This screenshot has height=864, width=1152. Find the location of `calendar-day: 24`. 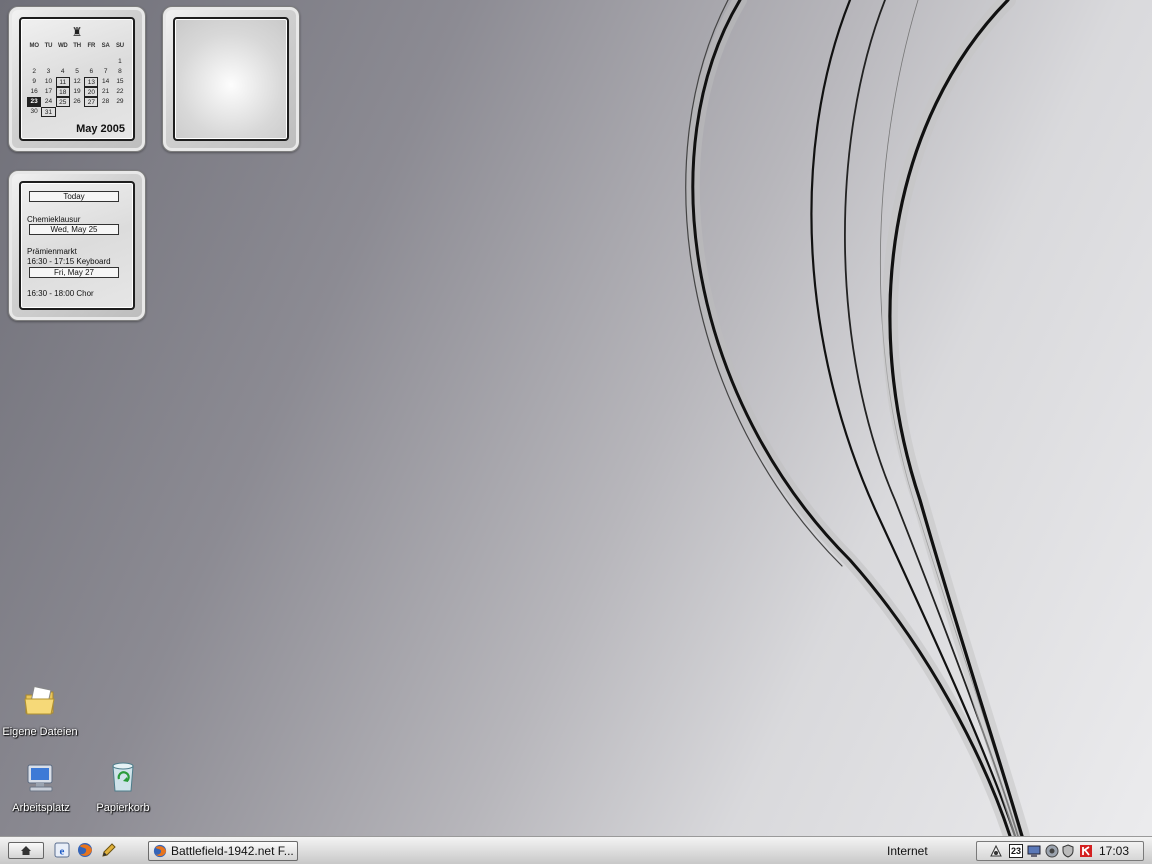

calendar-day: 24 is located at coordinates (48, 102).